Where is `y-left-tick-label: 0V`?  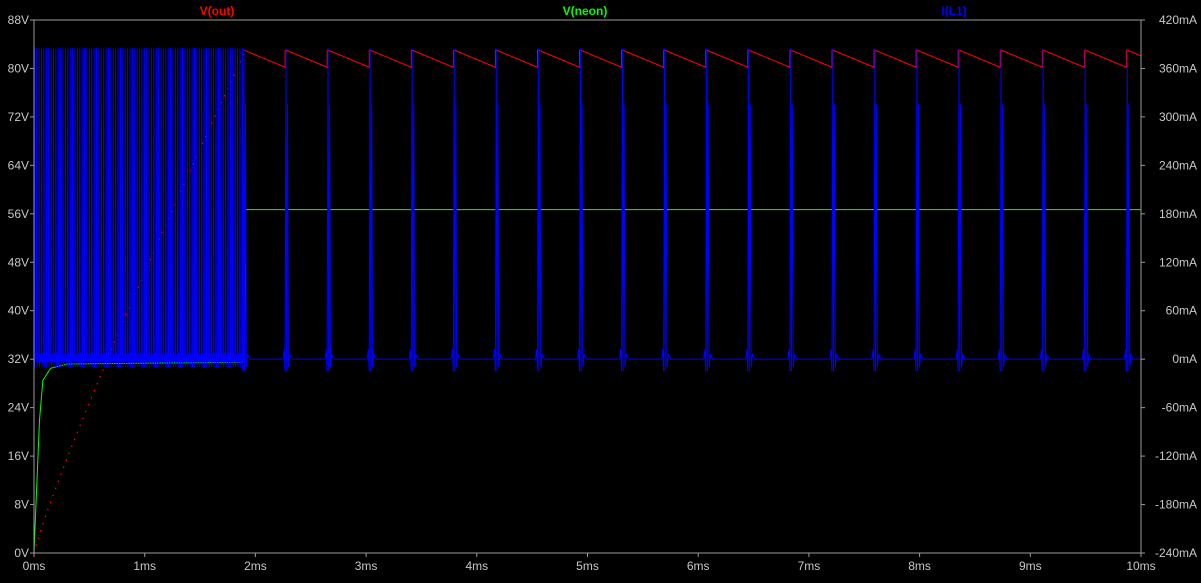
y-left-tick-label: 0V is located at coordinates (21, 553).